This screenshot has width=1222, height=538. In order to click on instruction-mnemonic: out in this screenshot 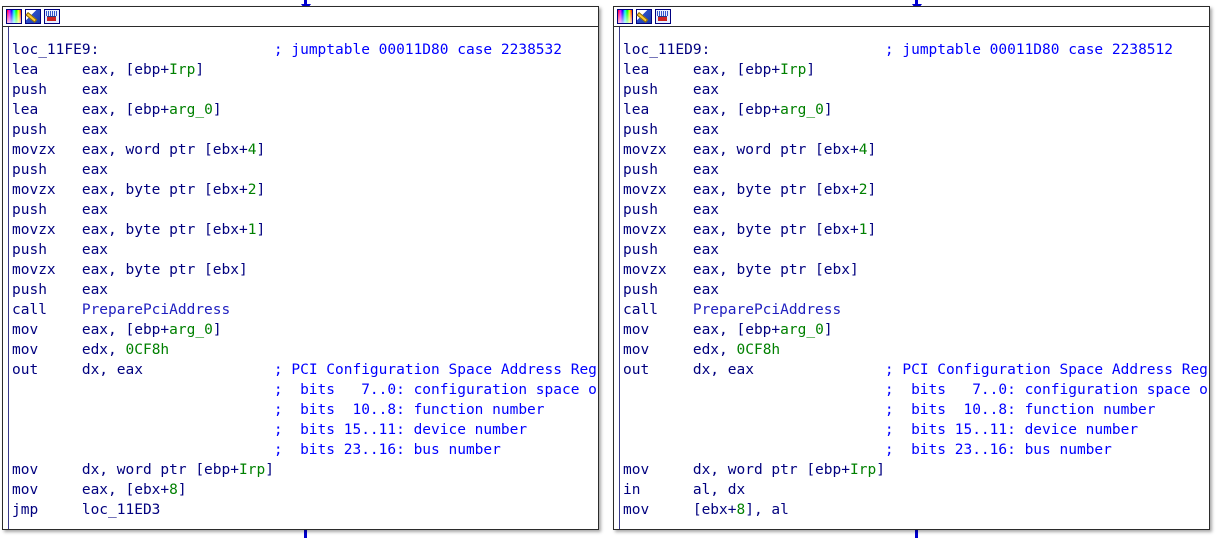, I will do `click(47, 370)`.